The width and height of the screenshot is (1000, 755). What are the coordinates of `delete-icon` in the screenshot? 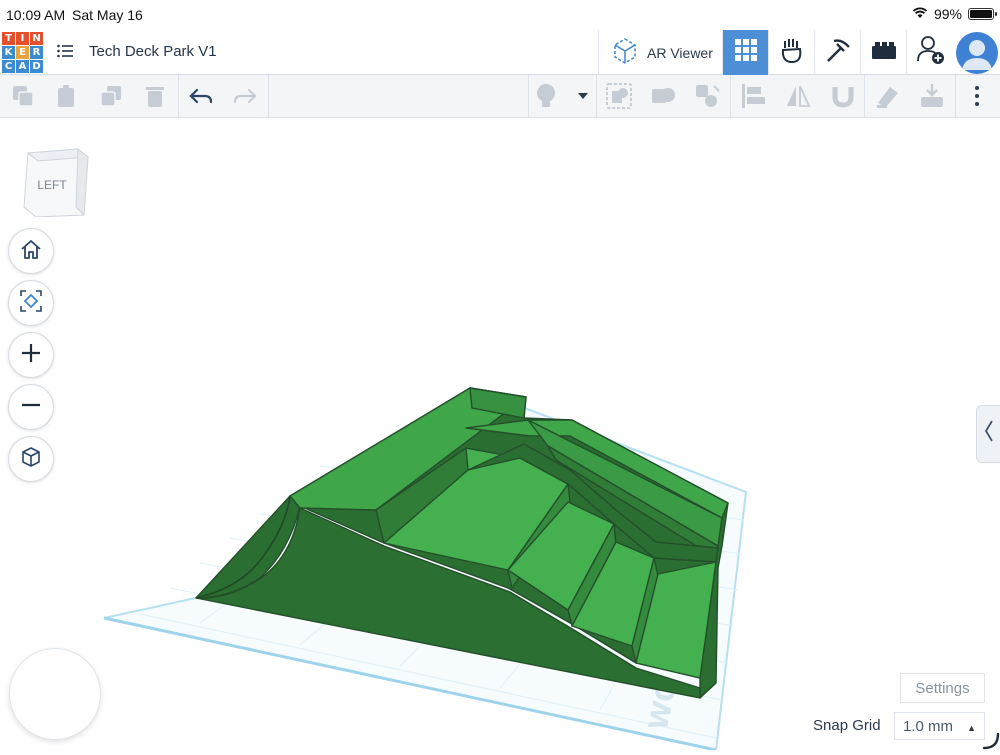 It's located at (155, 96).